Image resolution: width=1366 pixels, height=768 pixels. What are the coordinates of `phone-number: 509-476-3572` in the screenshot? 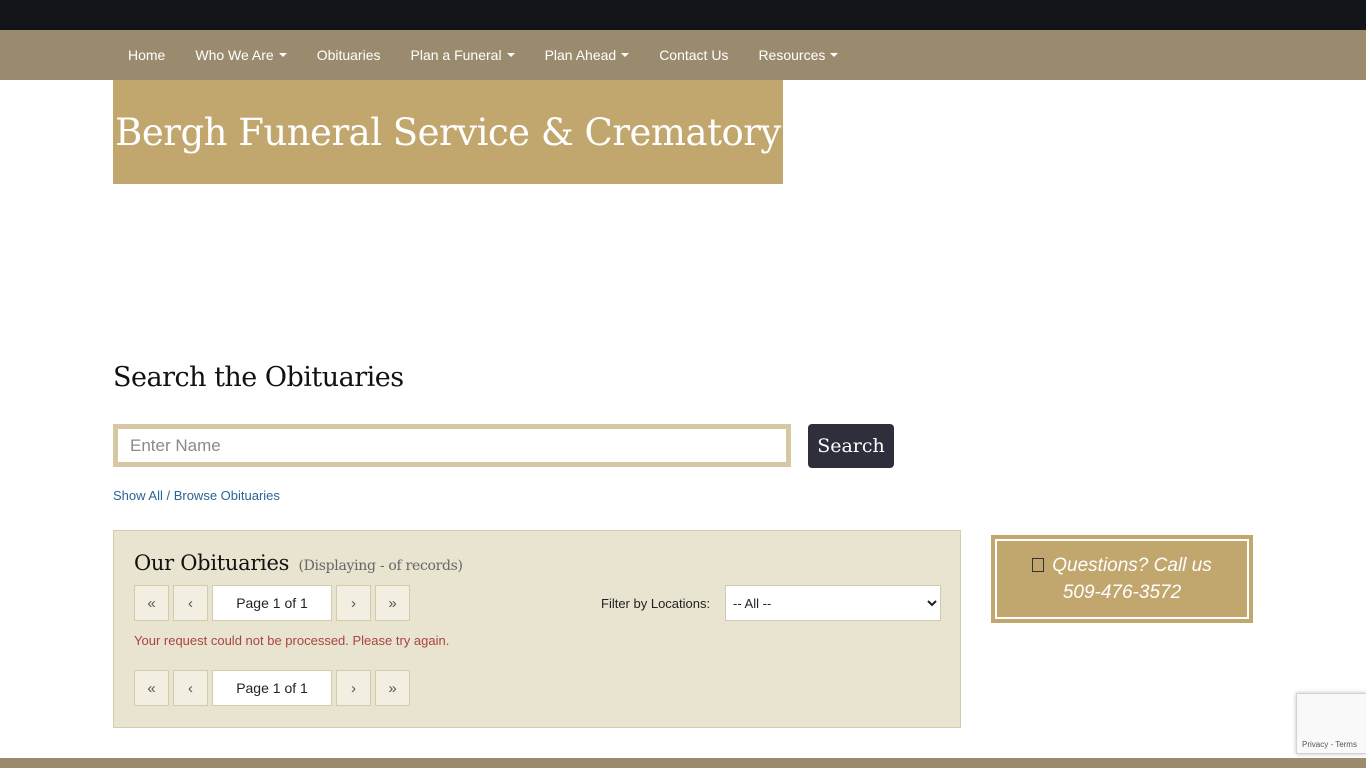 It's located at (1122, 592).